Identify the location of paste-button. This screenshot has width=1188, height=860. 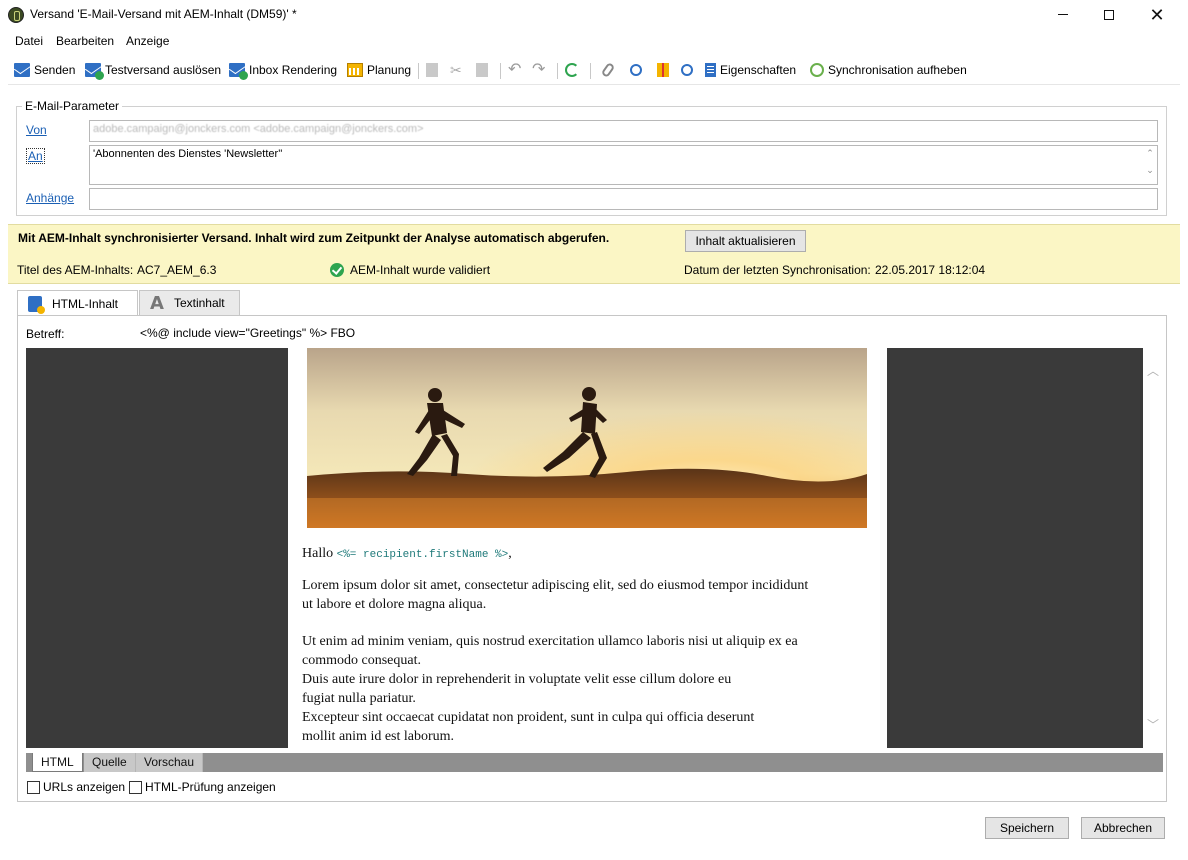
(484, 70).